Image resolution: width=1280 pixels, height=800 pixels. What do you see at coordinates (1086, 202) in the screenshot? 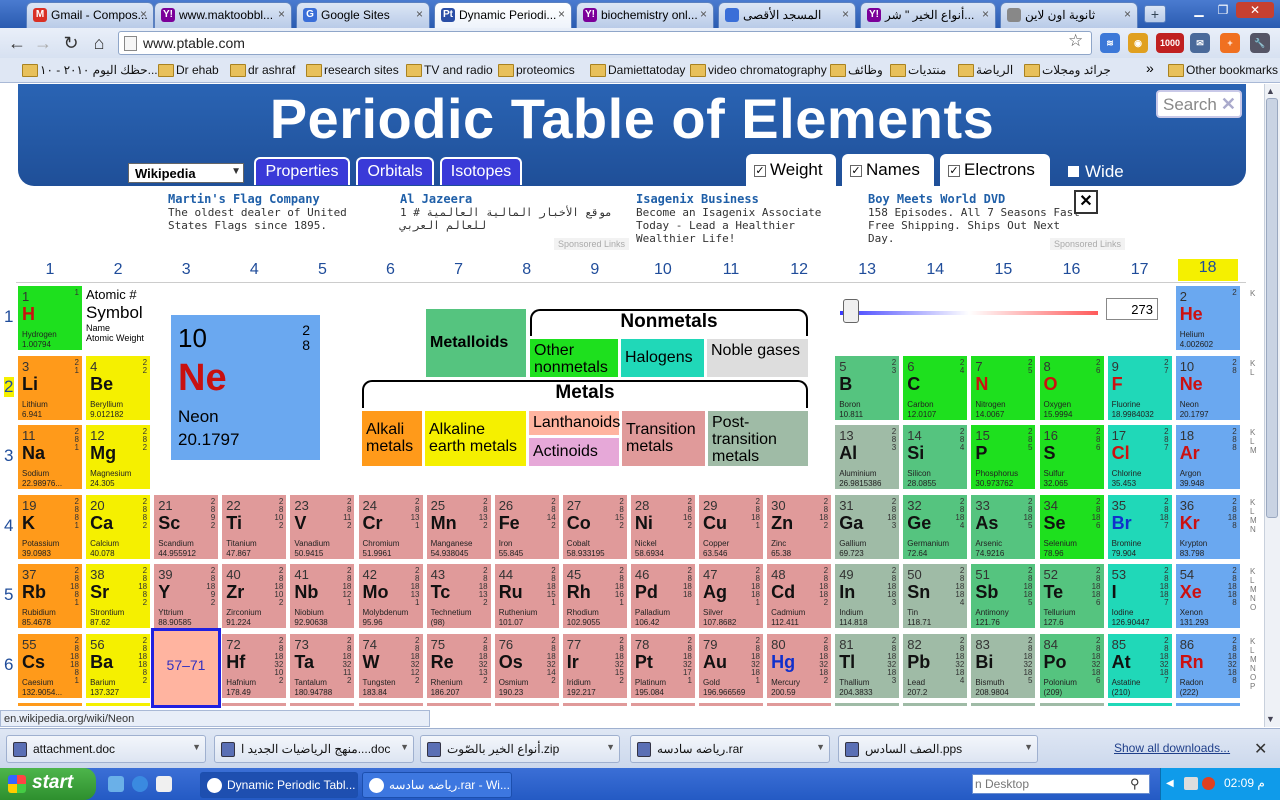
I see `close-ads-button: ✕` at bounding box center [1086, 202].